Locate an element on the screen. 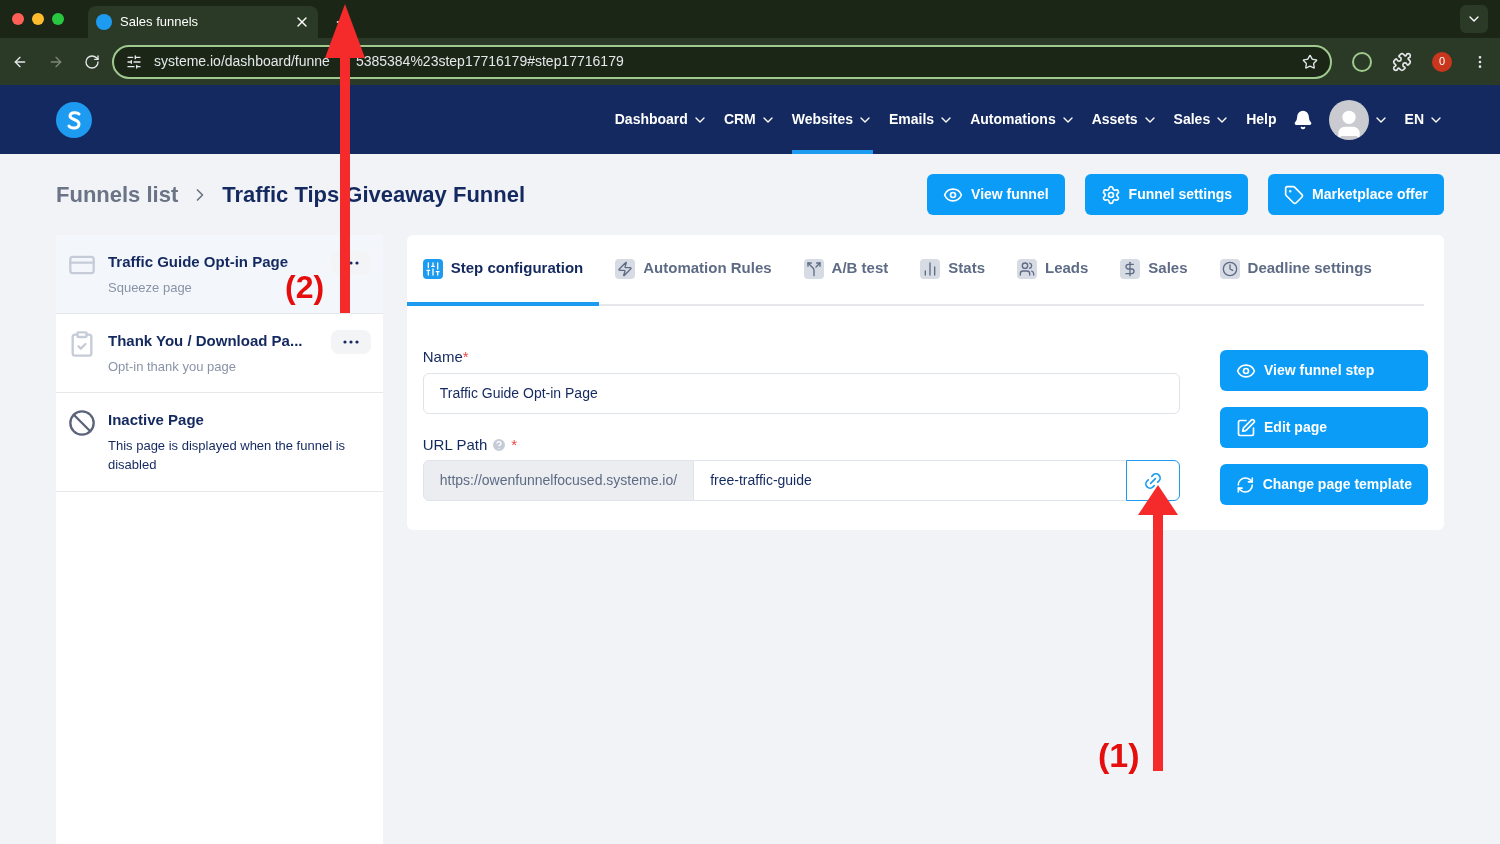 The image size is (1500, 844). sliders-icon is located at coordinates (432, 268).